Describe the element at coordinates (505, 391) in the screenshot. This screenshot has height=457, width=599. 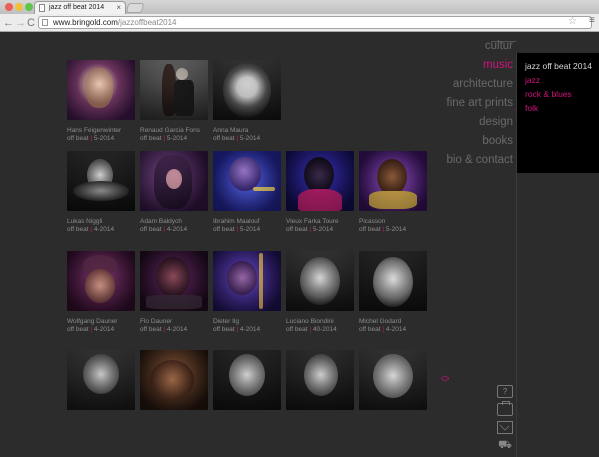
I see `help-icon: ?` at that location.